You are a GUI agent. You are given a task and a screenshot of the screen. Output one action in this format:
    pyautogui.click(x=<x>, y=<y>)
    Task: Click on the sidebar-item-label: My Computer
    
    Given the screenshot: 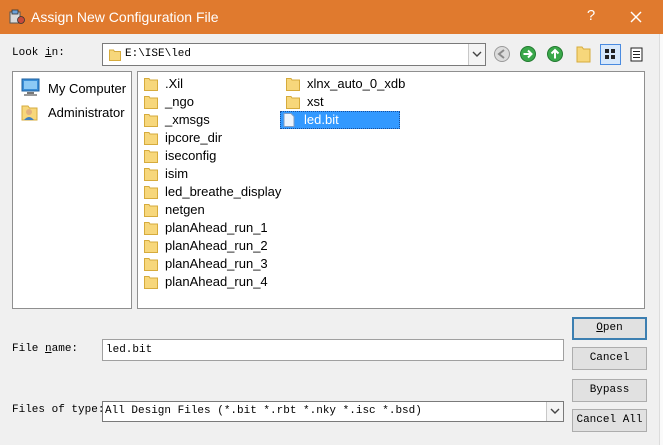 What is the action you would take?
    pyautogui.click(x=87, y=88)
    